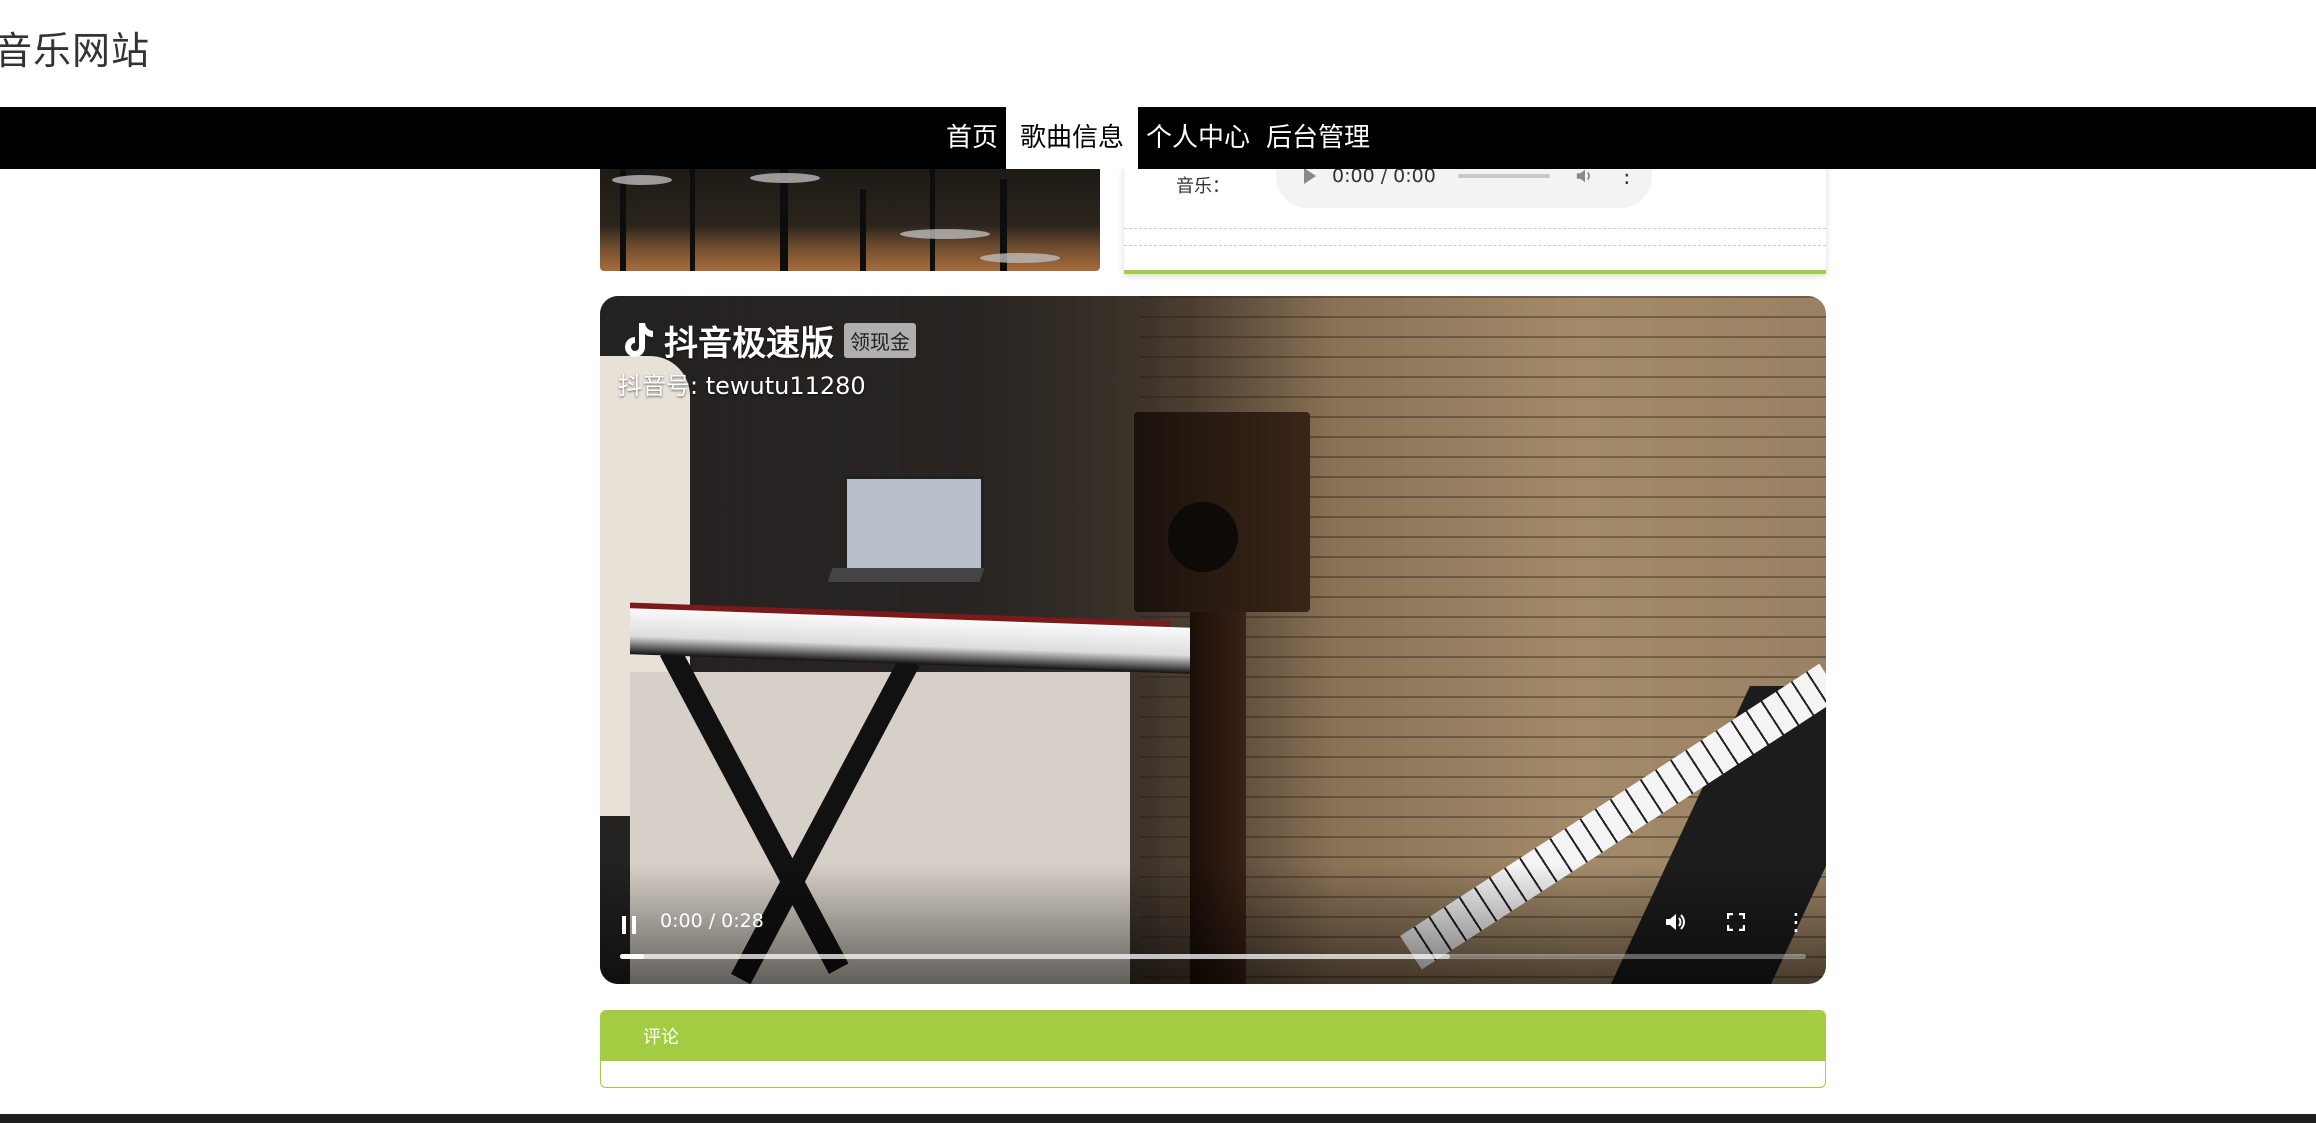 Image resolution: width=2316 pixels, height=1123 pixels. What do you see at coordinates (1318, 138) in the screenshot?
I see `nav-item-admin: 后台管理` at bounding box center [1318, 138].